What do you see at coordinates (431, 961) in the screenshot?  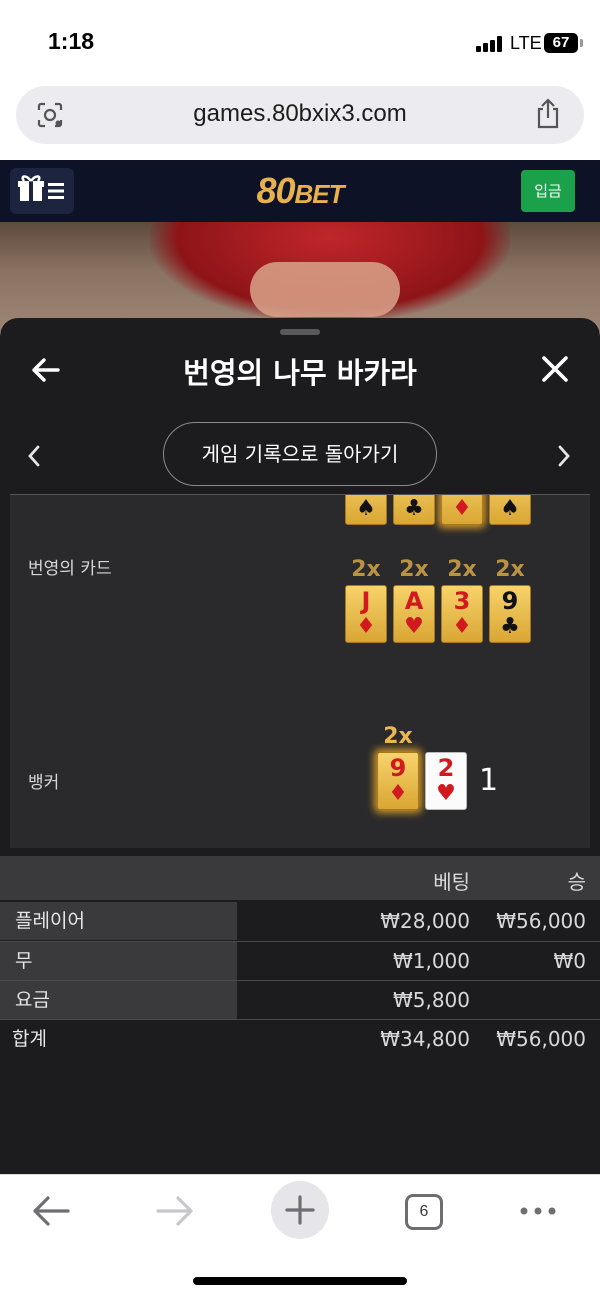 I see `row-bet: ₩1,000` at bounding box center [431, 961].